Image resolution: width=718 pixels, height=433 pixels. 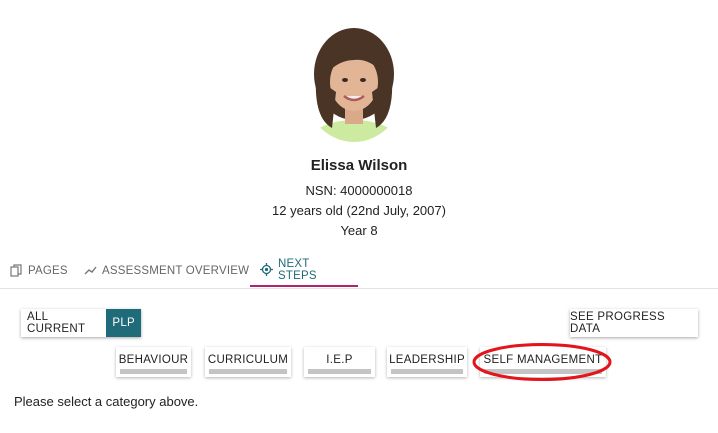 I want to click on category-label: BEHAVIOUR, so click(x=153, y=360).